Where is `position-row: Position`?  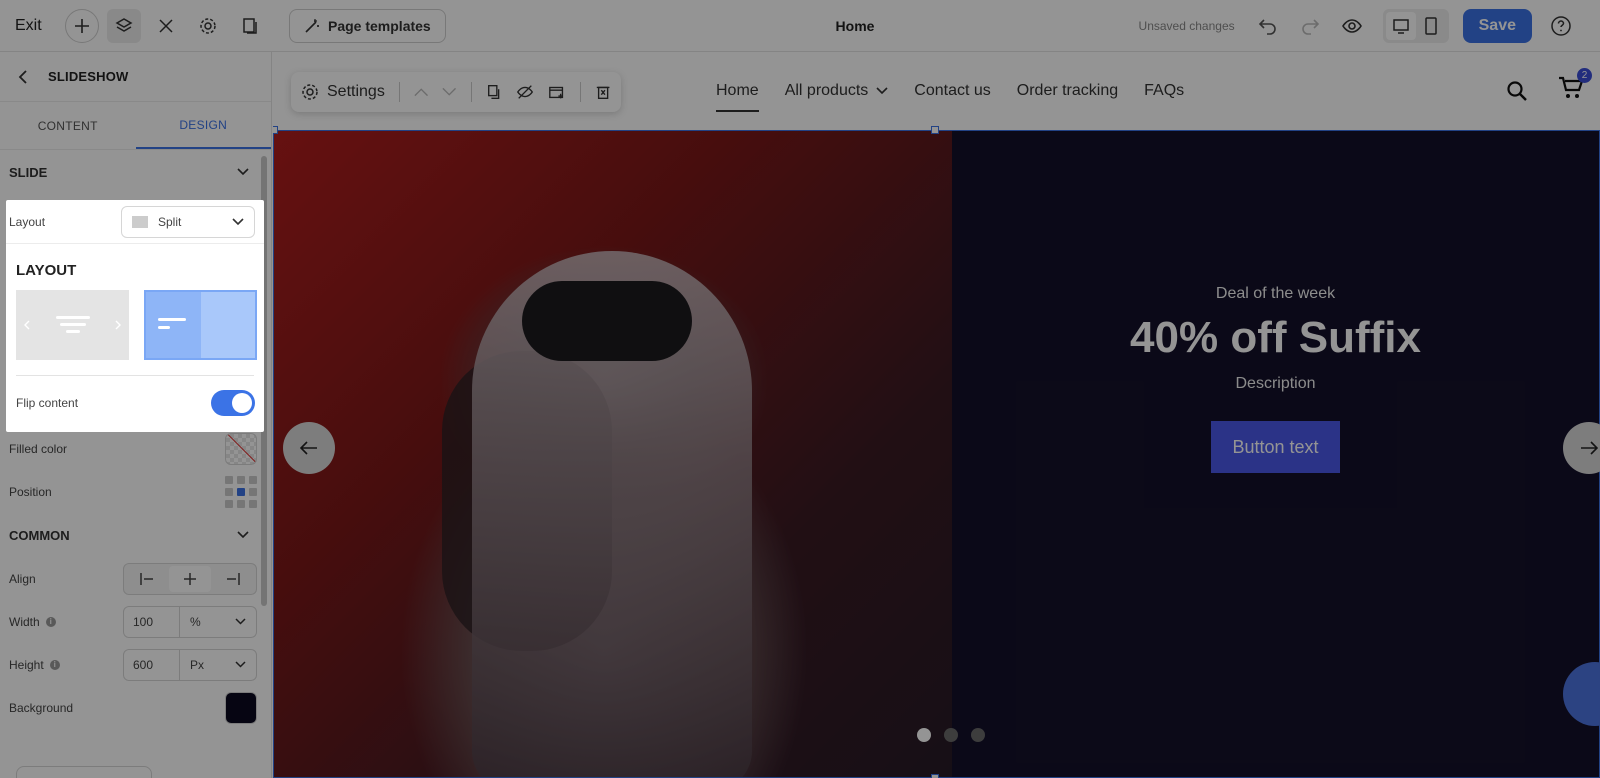
position-row: Position is located at coordinates (135, 491).